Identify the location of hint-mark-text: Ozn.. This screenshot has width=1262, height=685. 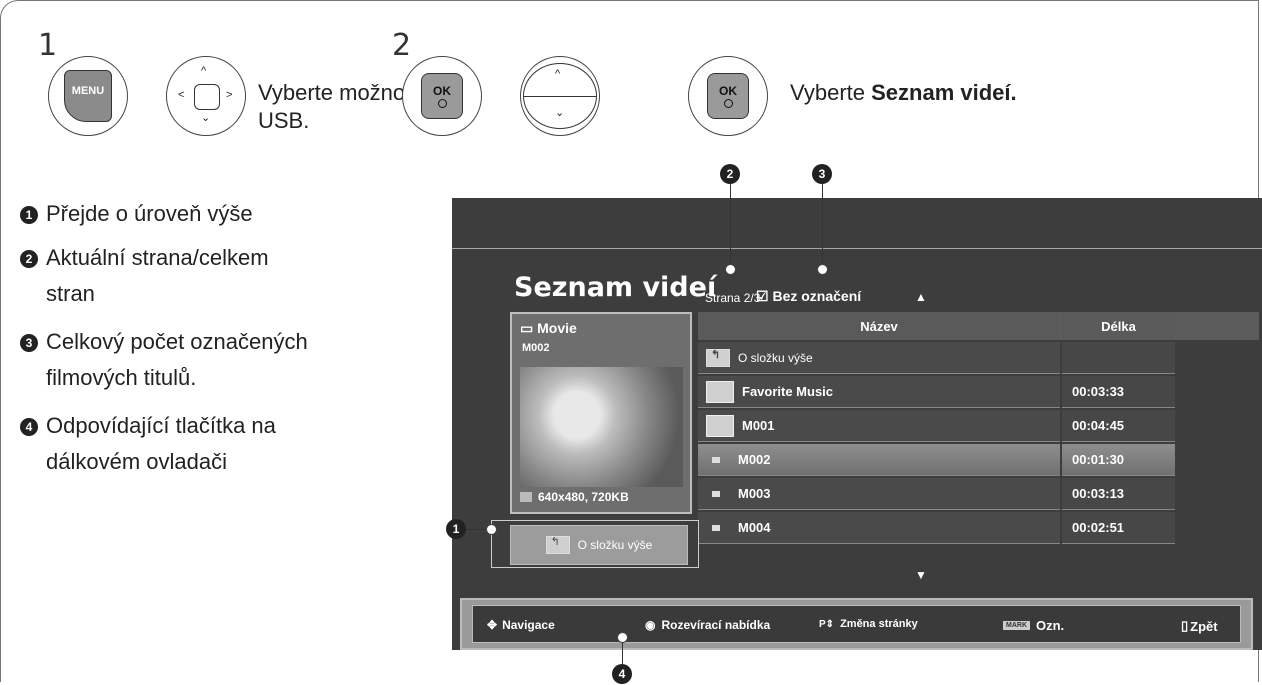
(1050, 625).